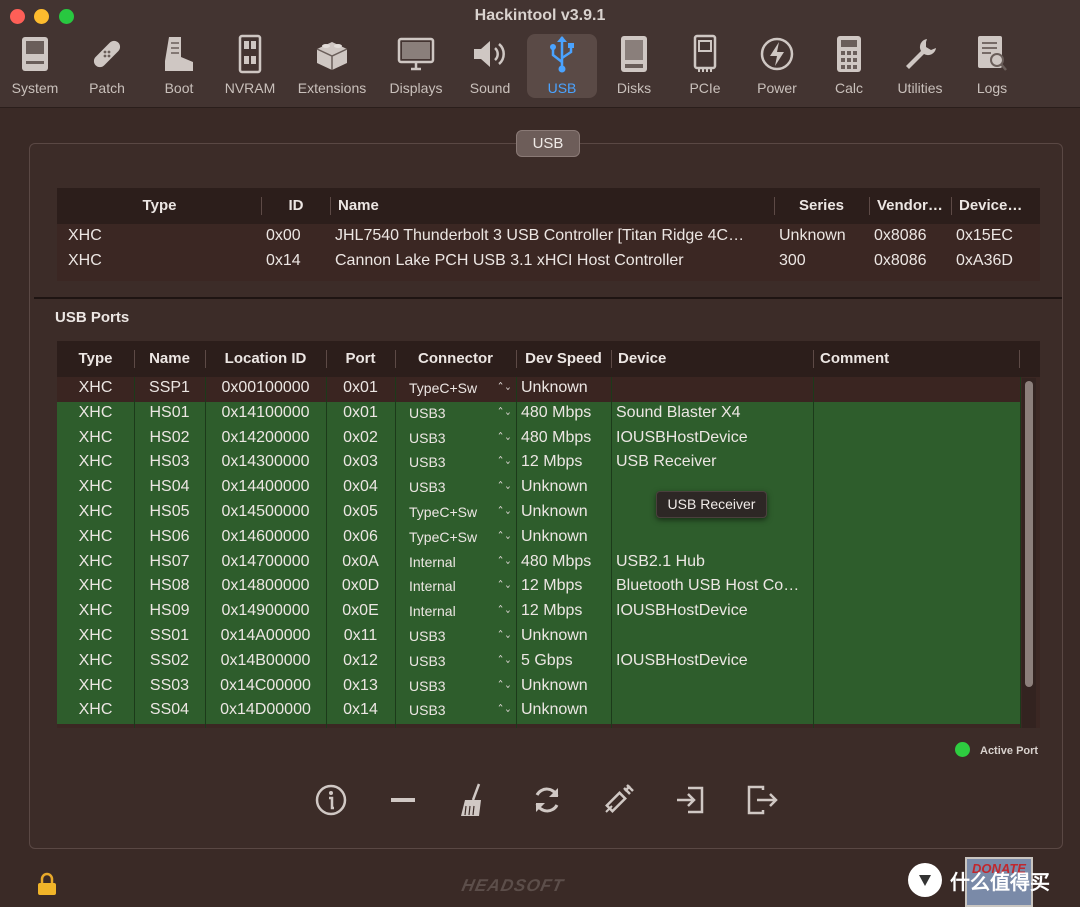 The height and width of the screenshot is (907, 1080). What do you see at coordinates (554, 206) in the screenshot?
I see `controllers-header-cell: Name` at bounding box center [554, 206].